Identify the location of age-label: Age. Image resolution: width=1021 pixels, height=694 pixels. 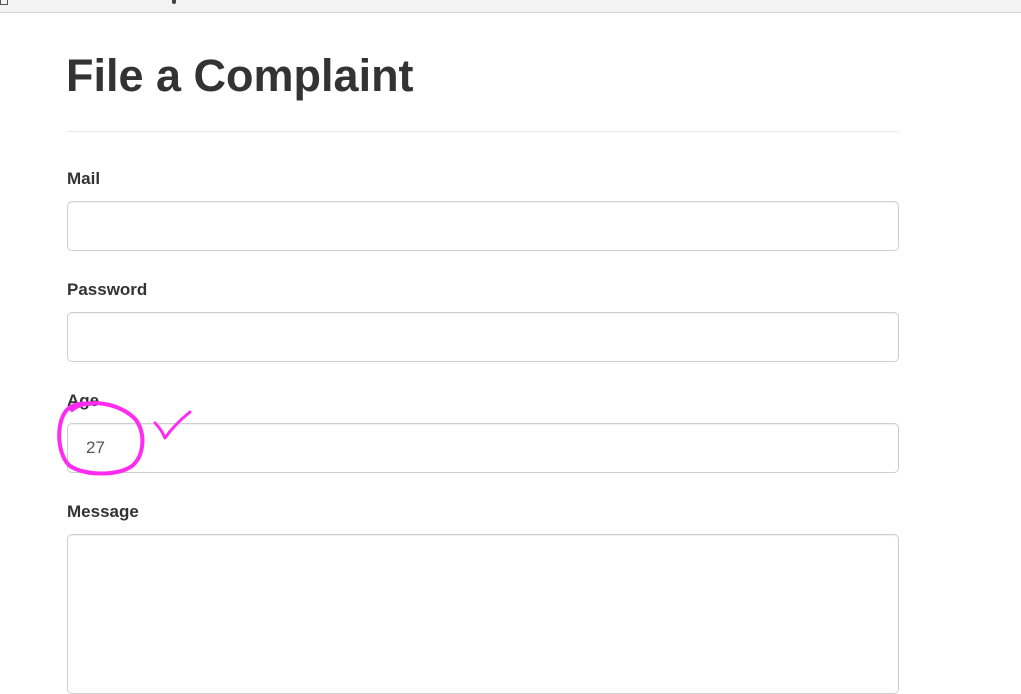
(83, 400).